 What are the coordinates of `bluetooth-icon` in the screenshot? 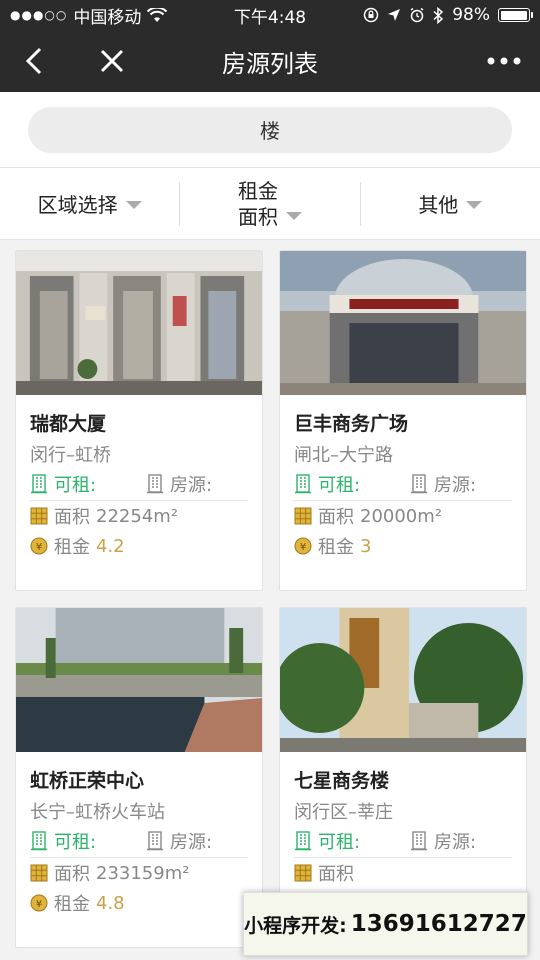 It's located at (438, 15).